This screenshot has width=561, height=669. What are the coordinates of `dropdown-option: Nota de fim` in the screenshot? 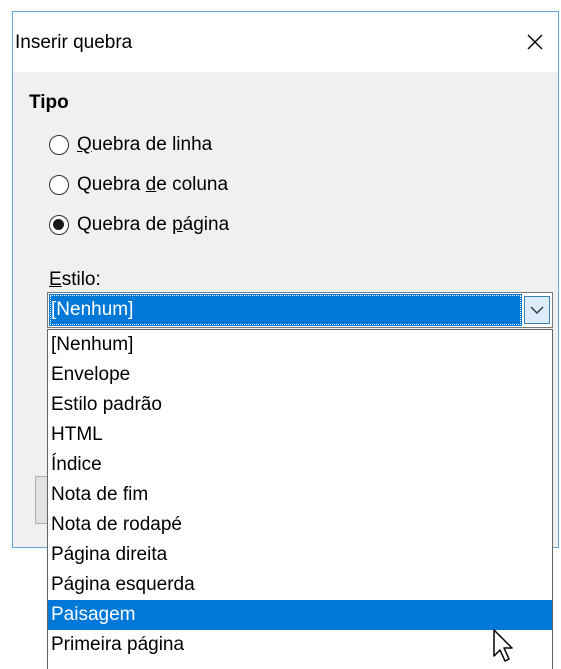 It's located at (300, 495).